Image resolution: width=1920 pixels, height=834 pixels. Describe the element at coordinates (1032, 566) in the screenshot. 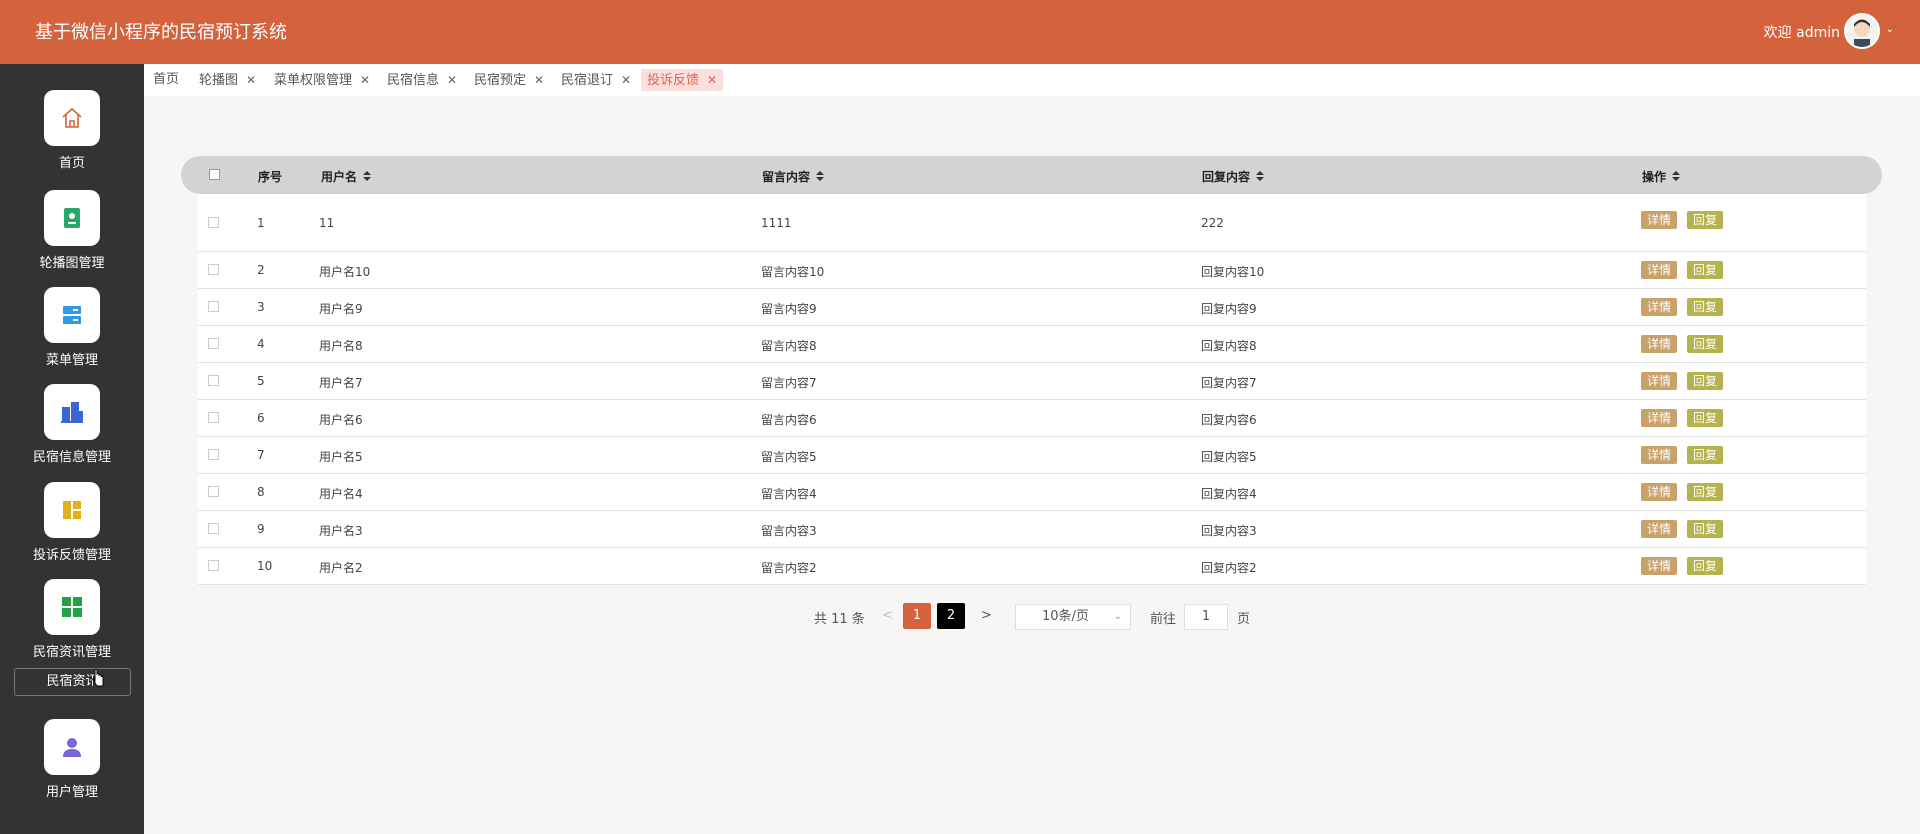

I see `table-row: 10 用户名2 留言内容2 回复内容2 详情 回复` at that location.